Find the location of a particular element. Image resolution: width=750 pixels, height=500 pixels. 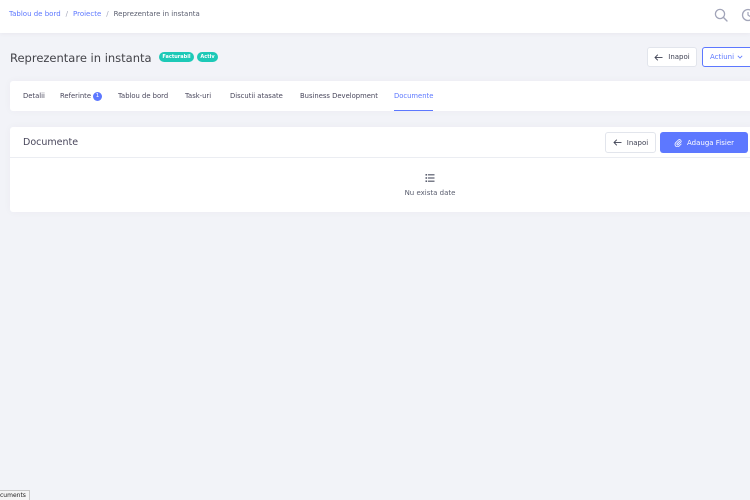

tab-discutii-atasate: Discutii atasate is located at coordinates (256, 96).